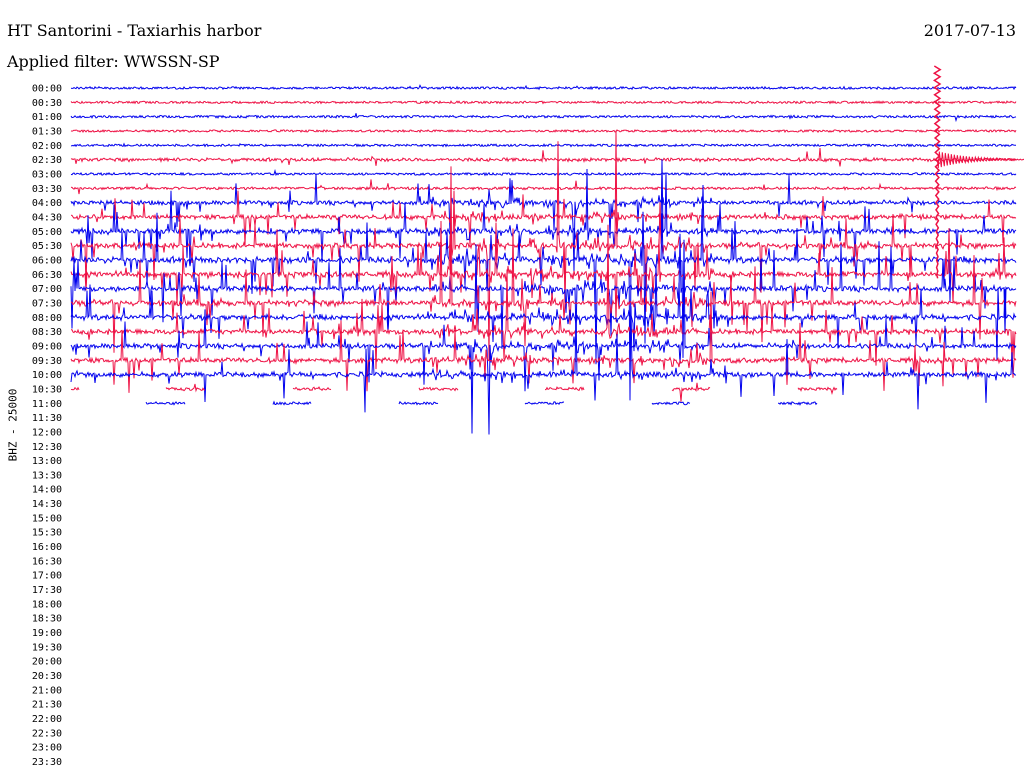  What do you see at coordinates (47, 461) in the screenshot?
I see `tick-label: 13:00` at bounding box center [47, 461].